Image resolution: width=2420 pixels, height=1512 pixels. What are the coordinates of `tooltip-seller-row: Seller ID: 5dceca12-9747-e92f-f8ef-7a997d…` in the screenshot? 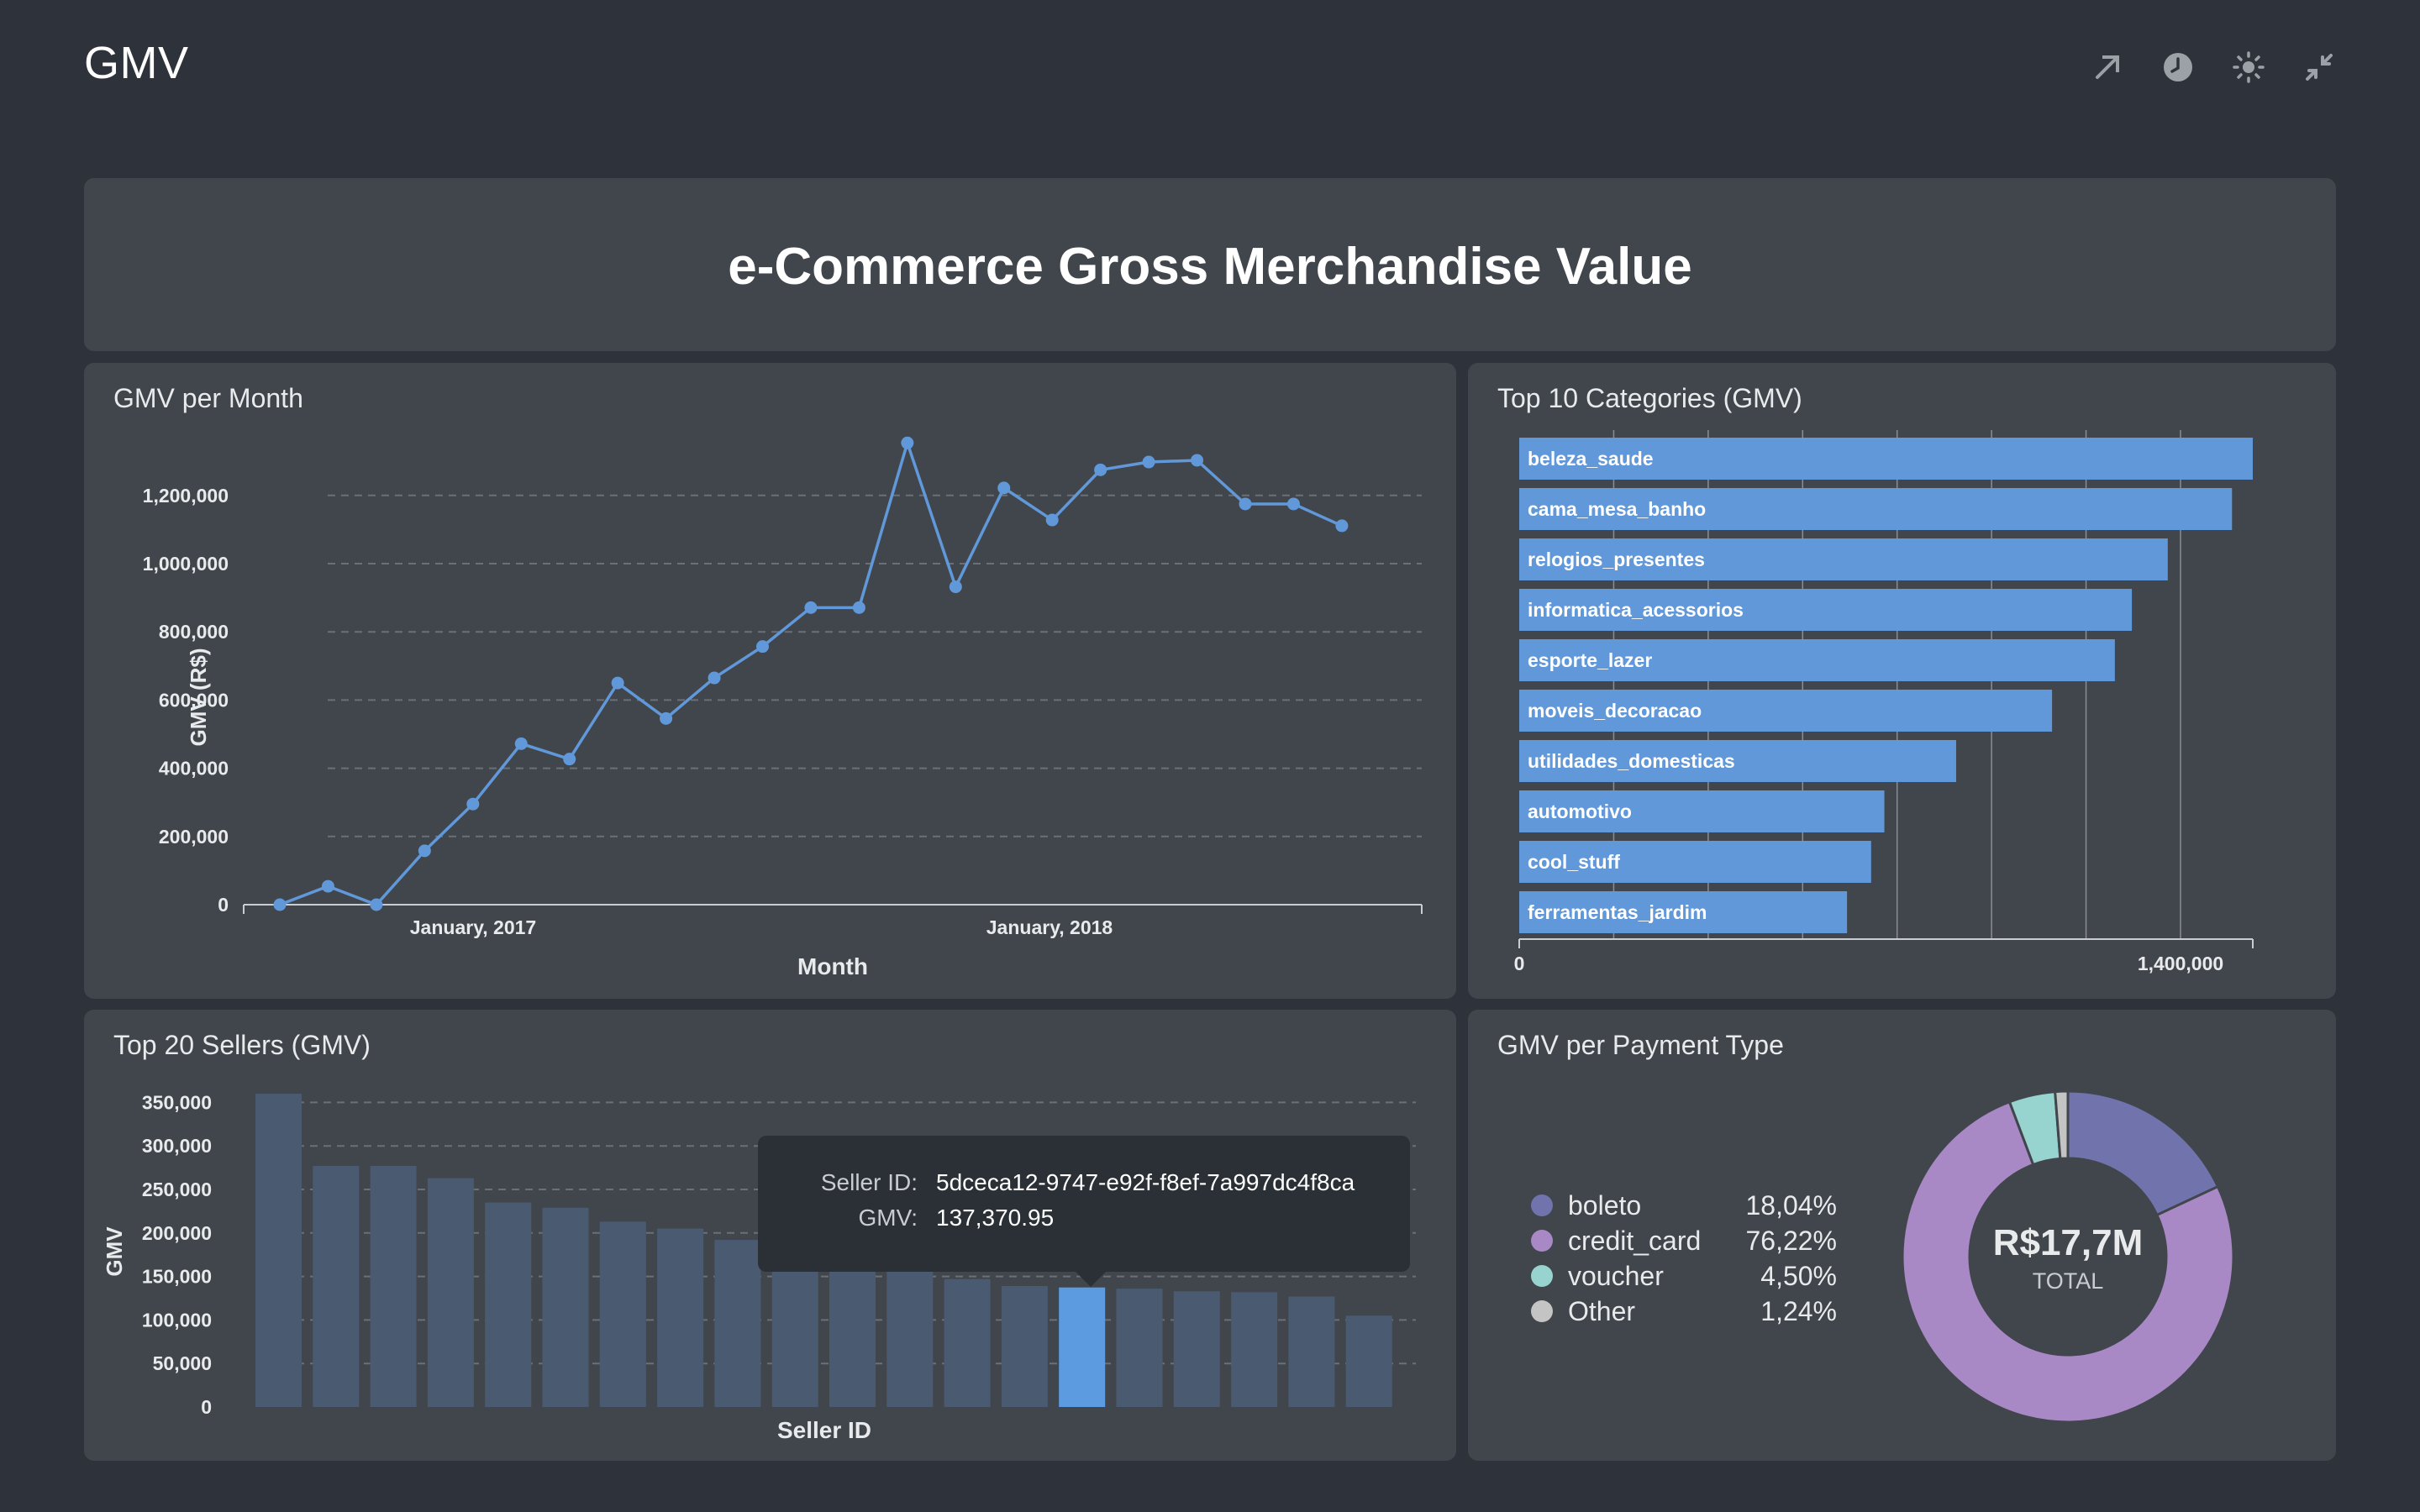 It's located at (1065, 1182).